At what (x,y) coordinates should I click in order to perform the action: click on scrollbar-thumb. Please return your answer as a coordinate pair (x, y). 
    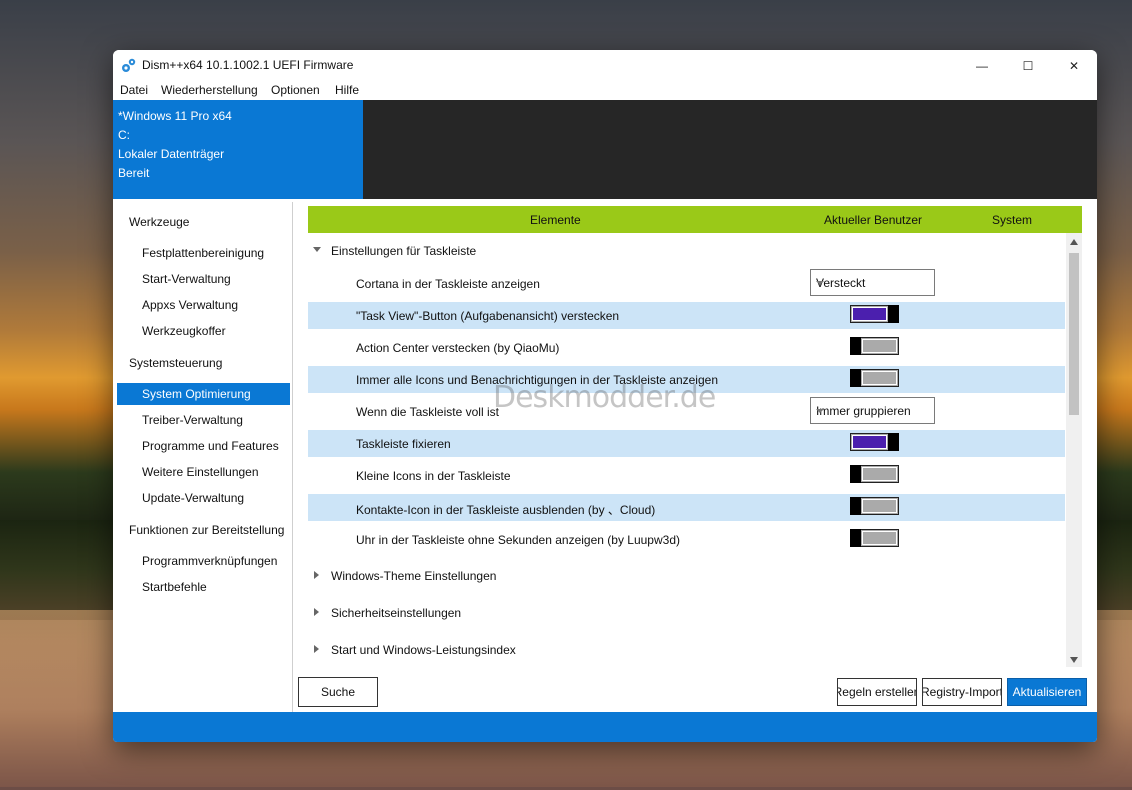
    Looking at the image, I should click on (1074, 334).